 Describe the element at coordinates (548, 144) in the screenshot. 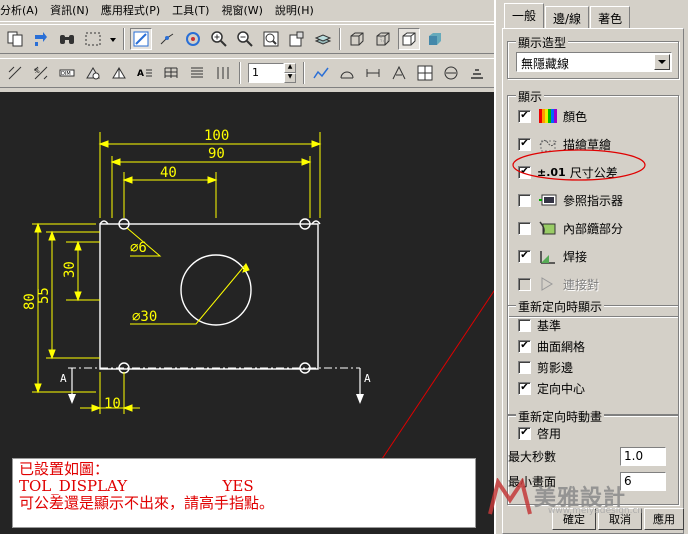

I see `sketch-icon` at that location.